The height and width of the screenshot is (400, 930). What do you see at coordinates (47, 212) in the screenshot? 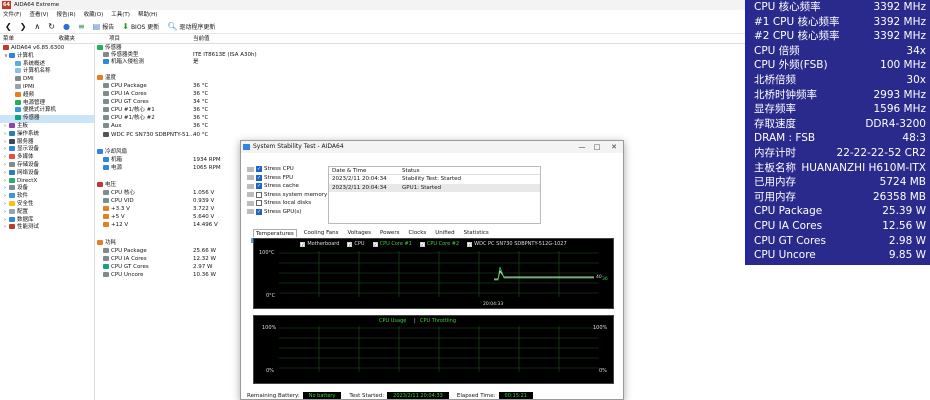
I see `sidebar-item: › 配置` at bounding box center [47, 212].